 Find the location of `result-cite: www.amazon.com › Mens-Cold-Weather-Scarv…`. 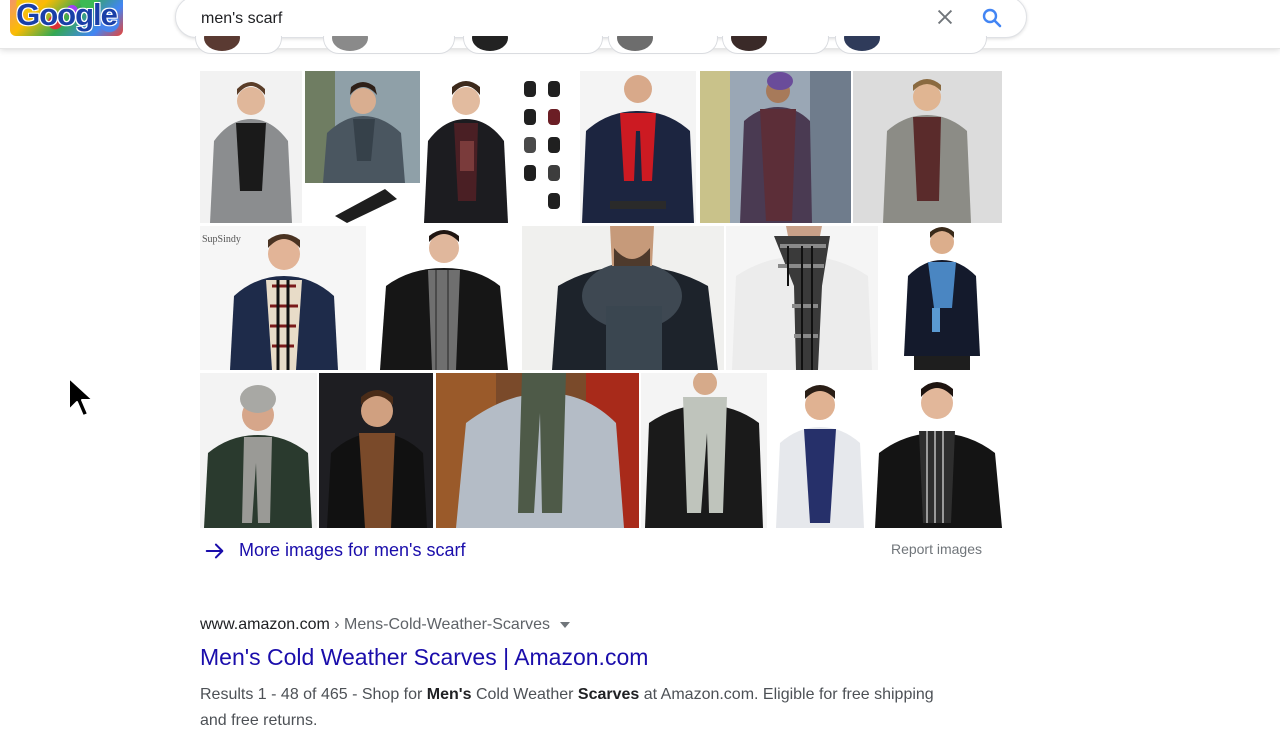

result-cite: www.amazon.com › Mens-Cold-Weather-Scarv… is located at coordinates (385, 625).